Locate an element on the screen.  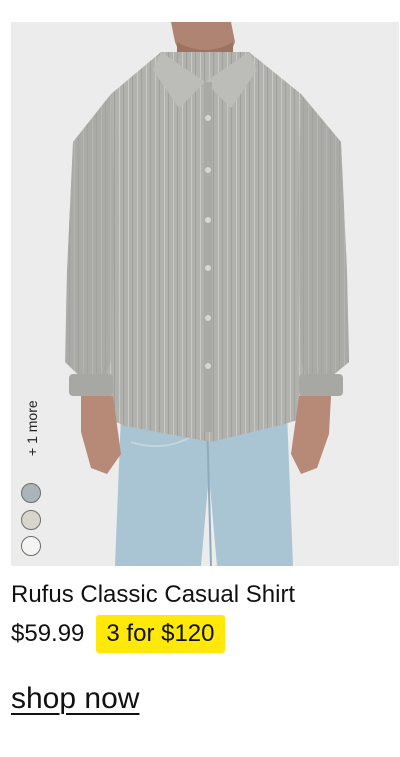
more-colors-label: + 1 more is located at coordinates (32, 422).